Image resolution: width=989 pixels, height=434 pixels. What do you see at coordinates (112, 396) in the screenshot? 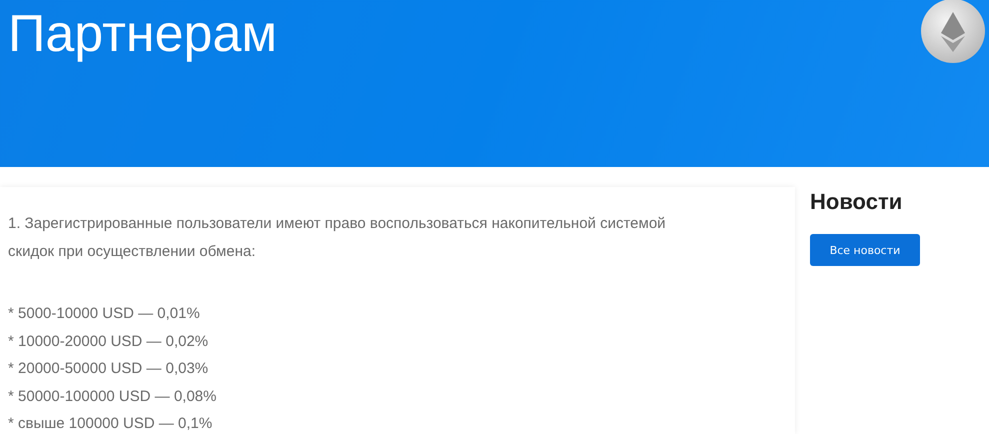
I see `discount-tier-text: * 50000-100000 USD — 0,08%` at bounding box center [112, 396].